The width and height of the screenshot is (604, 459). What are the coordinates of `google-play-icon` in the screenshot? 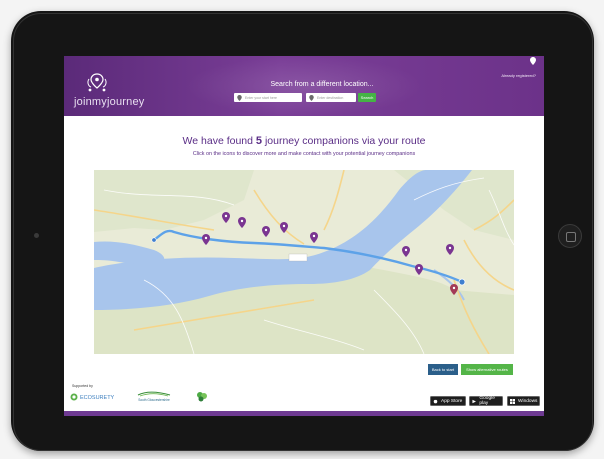 It's located at (474, 401).